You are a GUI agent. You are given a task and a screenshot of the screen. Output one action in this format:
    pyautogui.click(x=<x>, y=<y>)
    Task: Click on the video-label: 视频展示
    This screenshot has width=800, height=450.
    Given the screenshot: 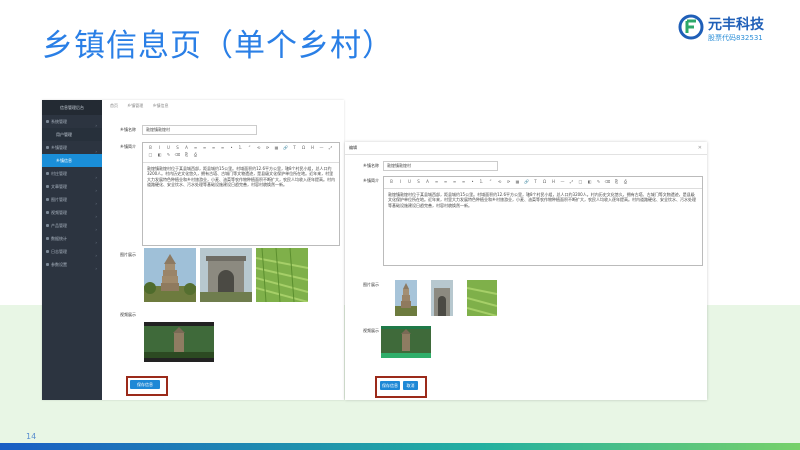 What is the action you would take?
    pyautogui.click(x=371, y=330)
    